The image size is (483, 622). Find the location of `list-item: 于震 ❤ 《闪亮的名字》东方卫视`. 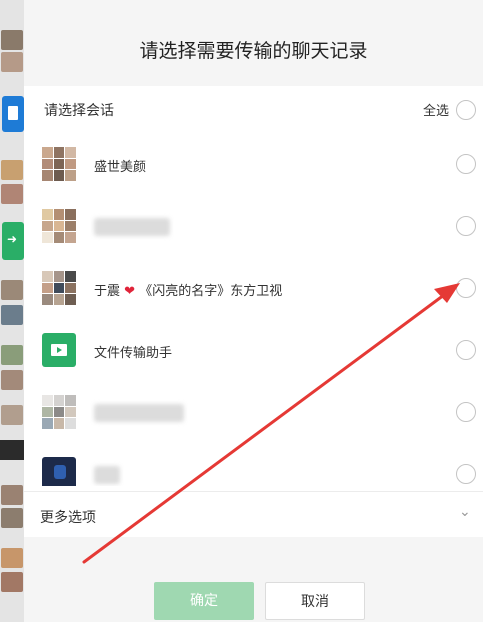

list-item: 于震 ❤ 《闪亮的名字》东方卫视 is located at coordinates (253, 289).